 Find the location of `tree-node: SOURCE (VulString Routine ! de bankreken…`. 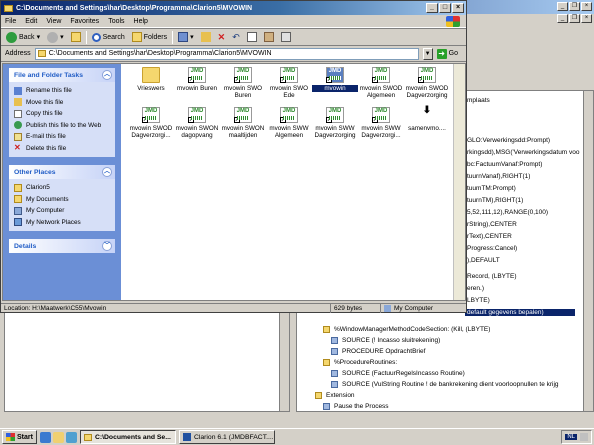

tree-node: SOURCE (VulString Routine ! de bankreken… is located at coordinates (445, 384).